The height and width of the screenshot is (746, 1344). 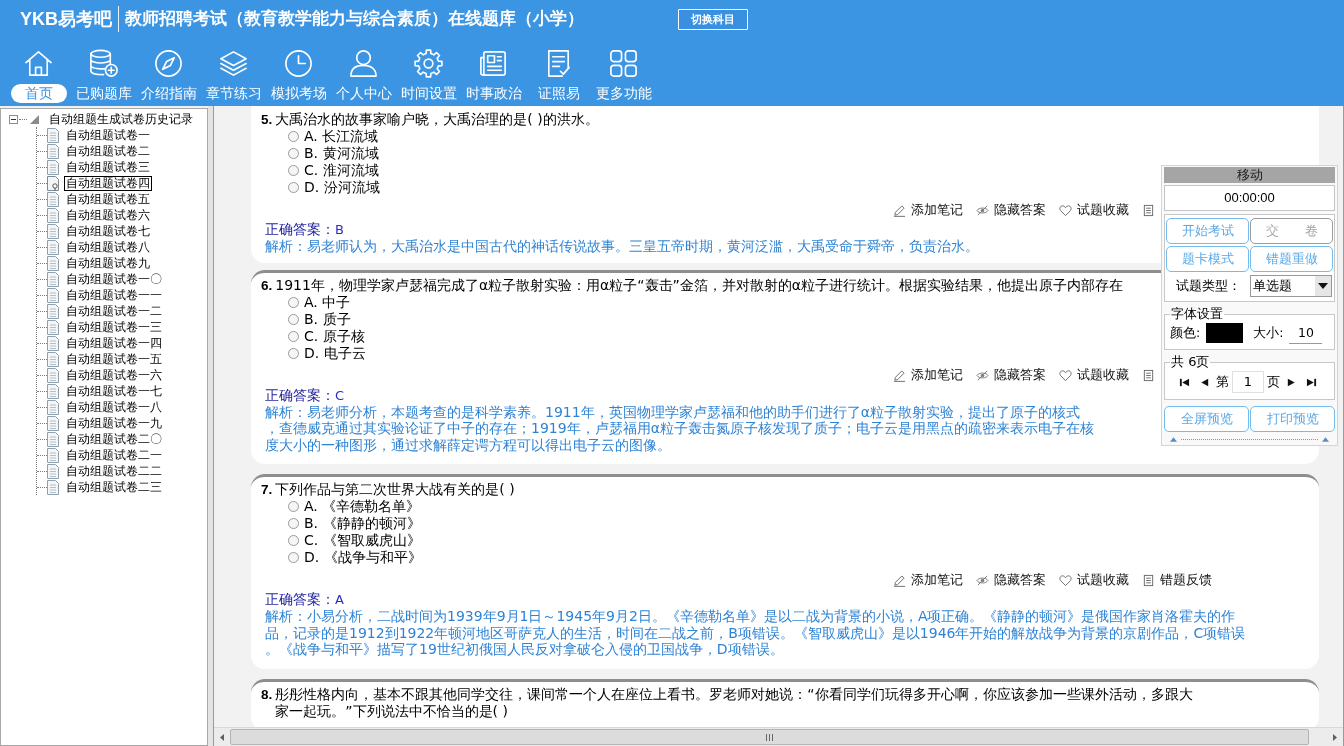 What do you see at coordinates (108, 167) in the screenshot?
I see `tree-item: 自动组题试卷三` at bounding box center [108, 167].